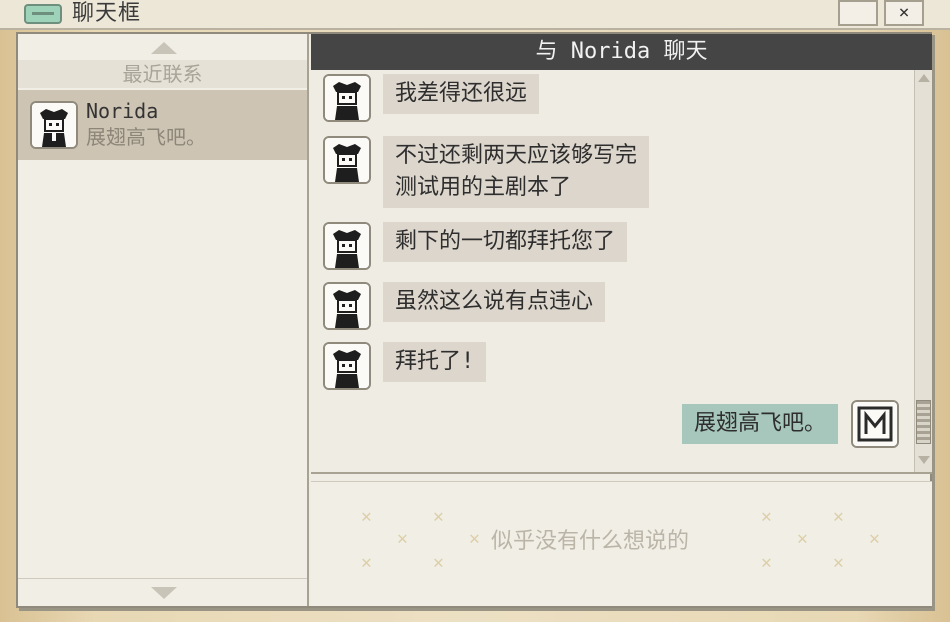 The height and width of the screenshot is (622, 950). I want to click on input-divider, so click(621, 477).